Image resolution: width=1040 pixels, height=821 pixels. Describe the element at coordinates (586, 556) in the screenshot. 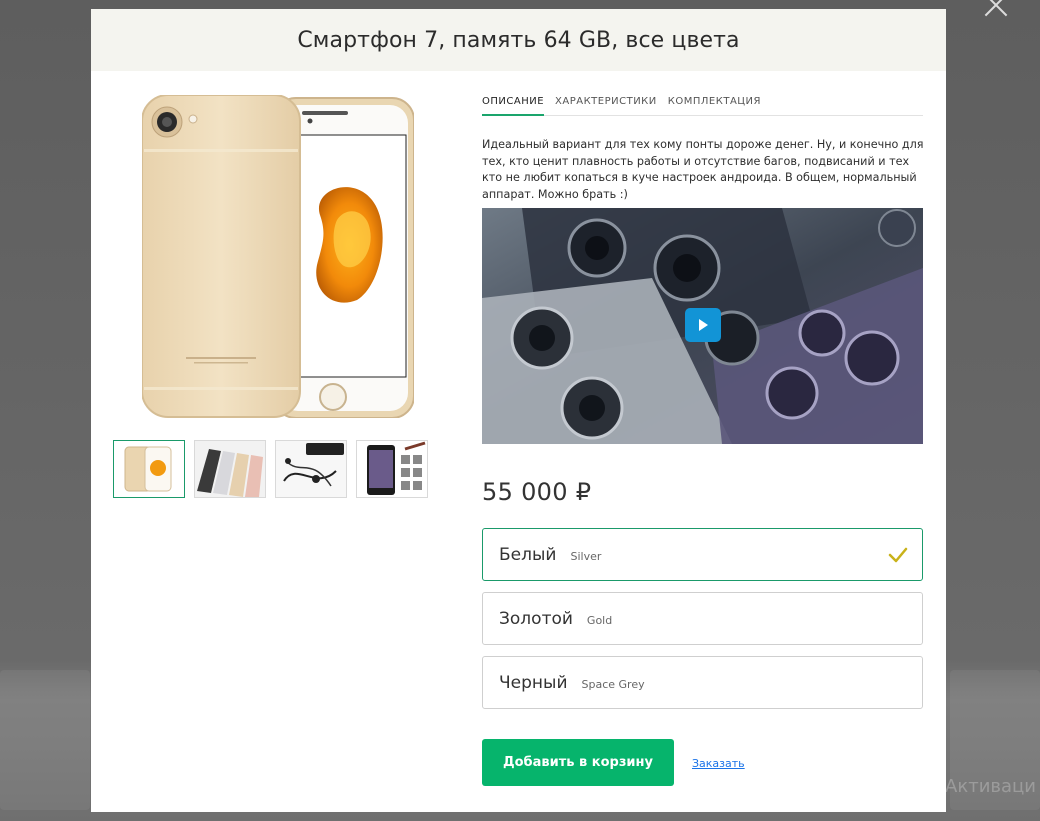

I see `color-option-subtitle: Silver` at that location.